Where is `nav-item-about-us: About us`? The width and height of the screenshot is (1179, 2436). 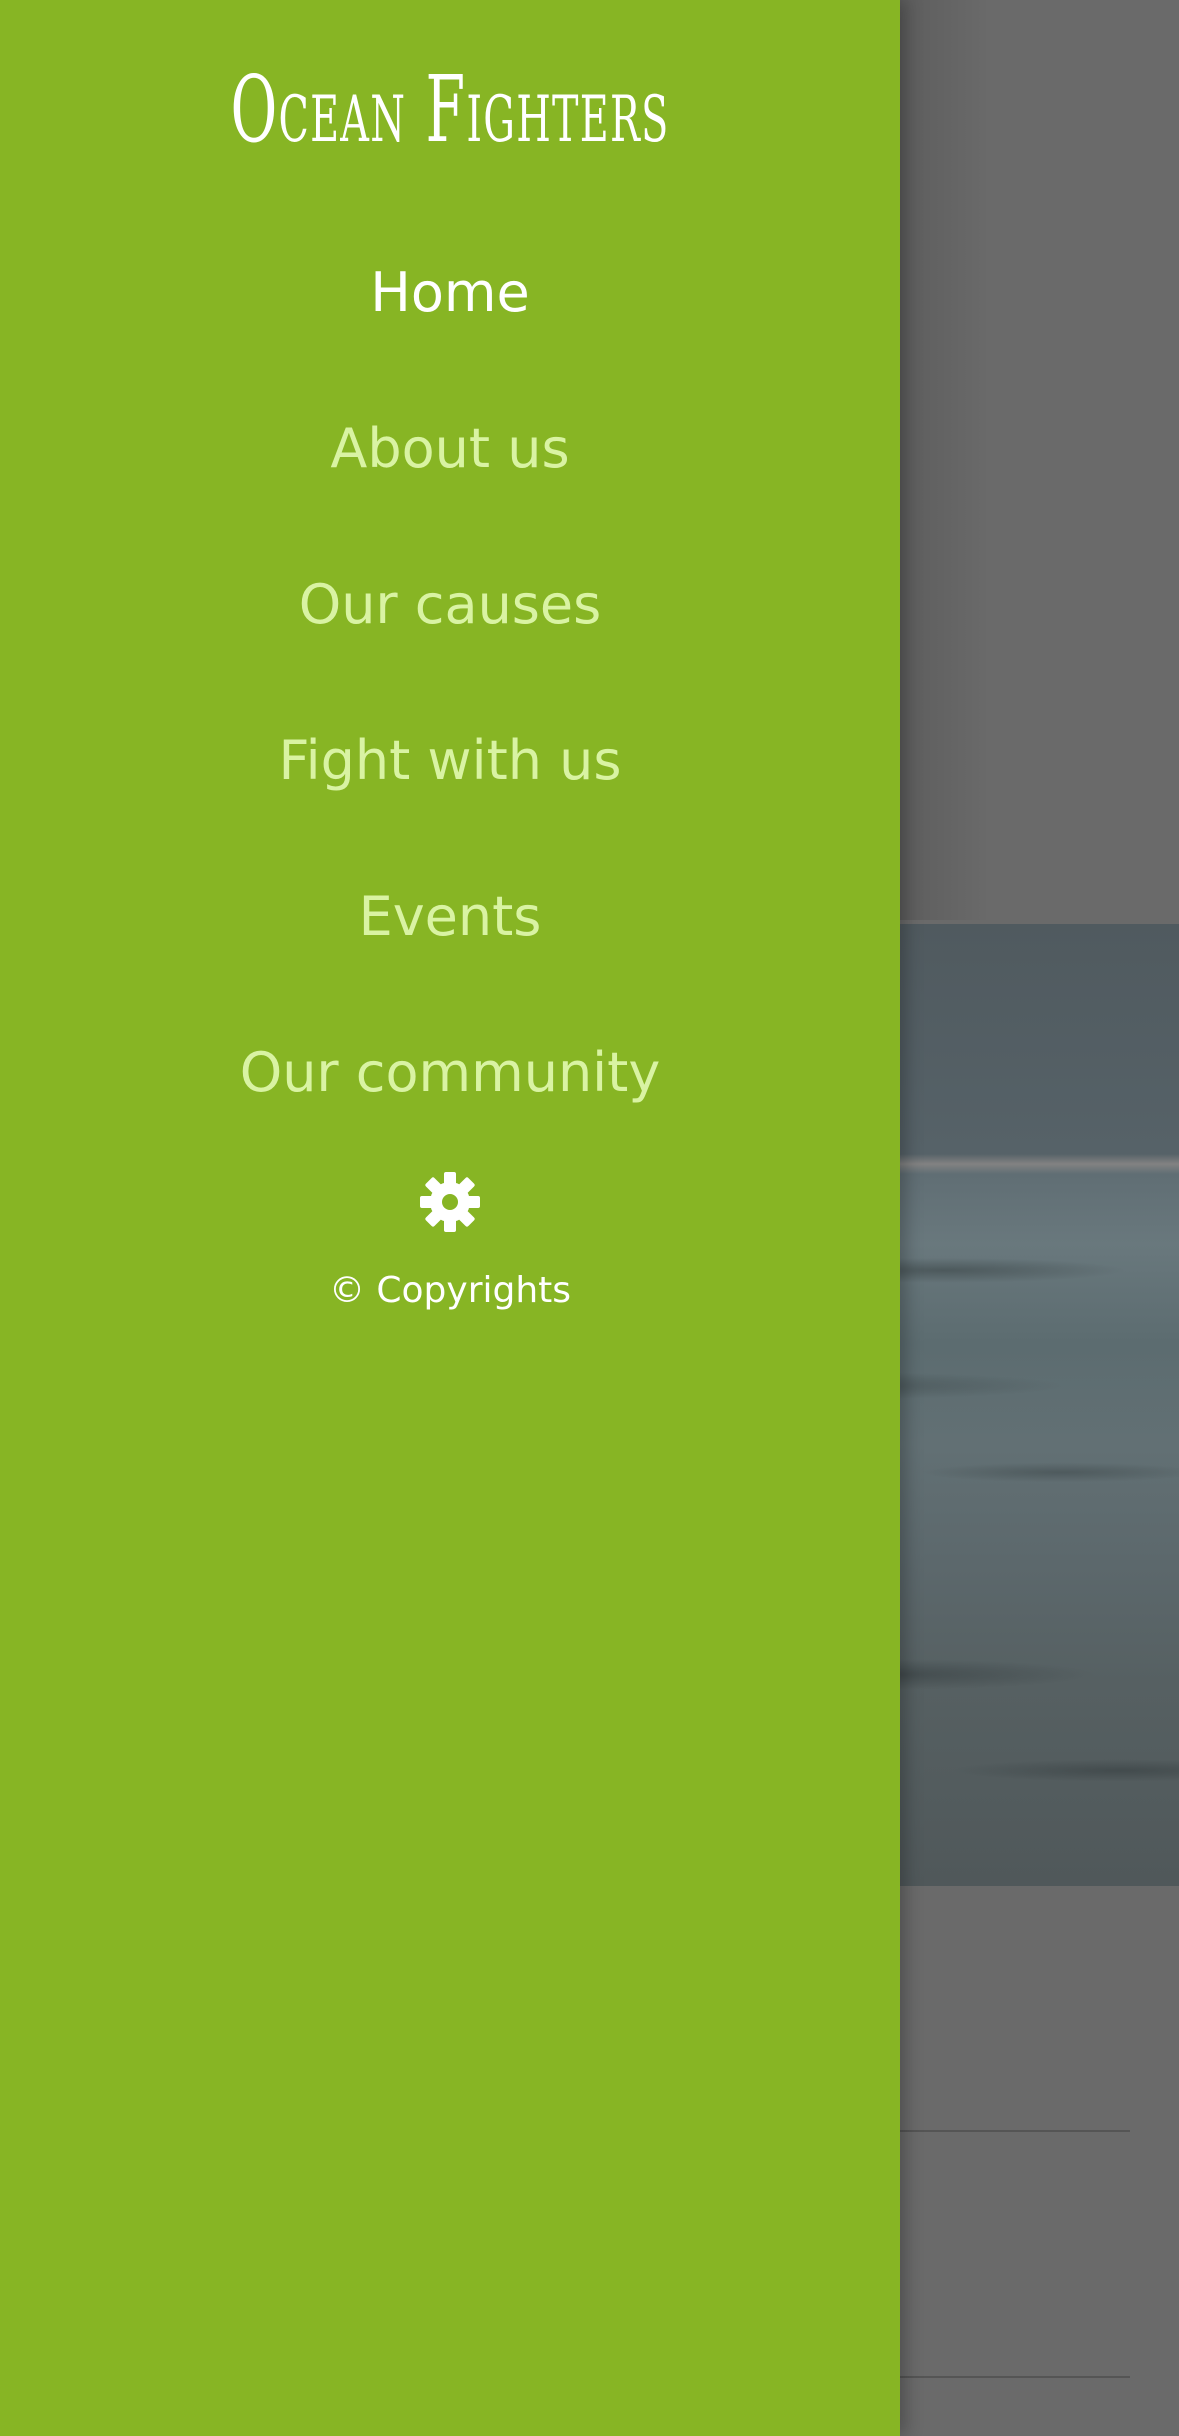
nav-item-about-us: About us is located at coordinates (450, 449).